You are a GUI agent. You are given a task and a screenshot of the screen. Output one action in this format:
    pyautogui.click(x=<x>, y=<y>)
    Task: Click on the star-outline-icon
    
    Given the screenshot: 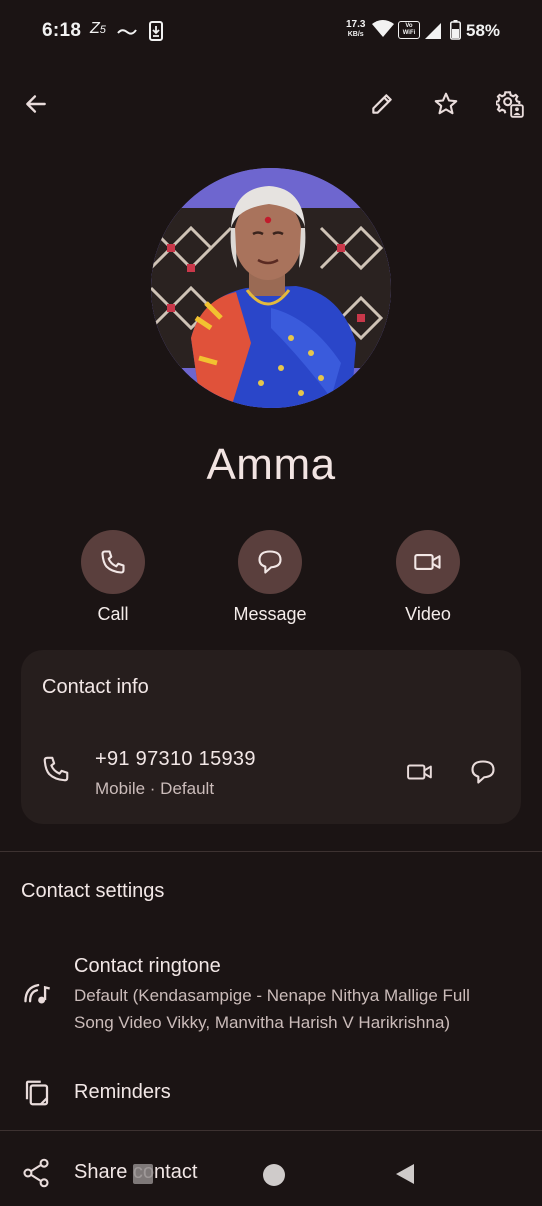 What is the action you would take?
    pyautogui.click(x=446, y=103)
    